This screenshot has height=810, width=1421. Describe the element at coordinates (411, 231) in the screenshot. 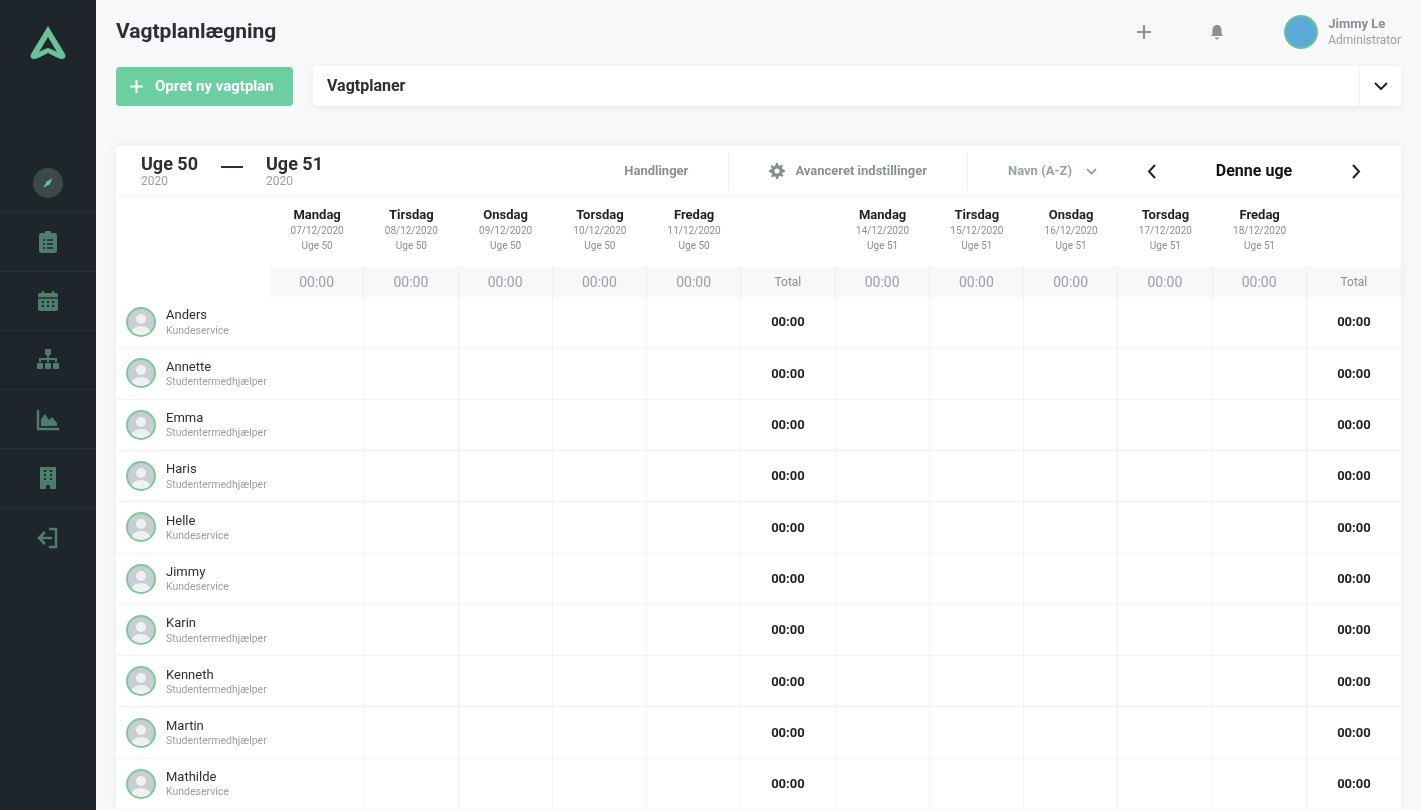

I see `date-label: 08/12/2020` at that location.